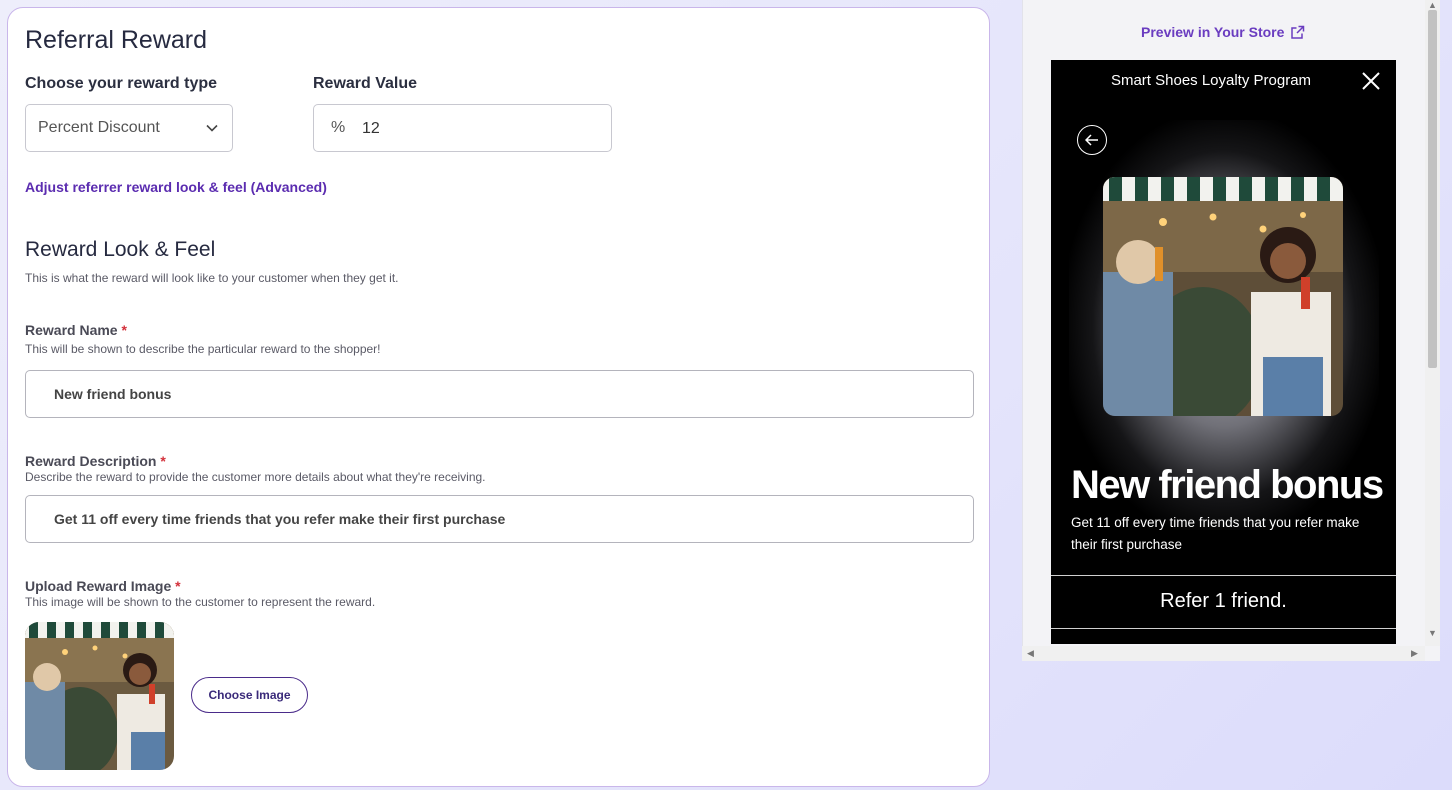 The width and height of the screenshot is (1452, 790). What do you see at coordinates (1298, 32) in the screenshot?
I see `external-link-icon` at bounding box center [1298, 32].